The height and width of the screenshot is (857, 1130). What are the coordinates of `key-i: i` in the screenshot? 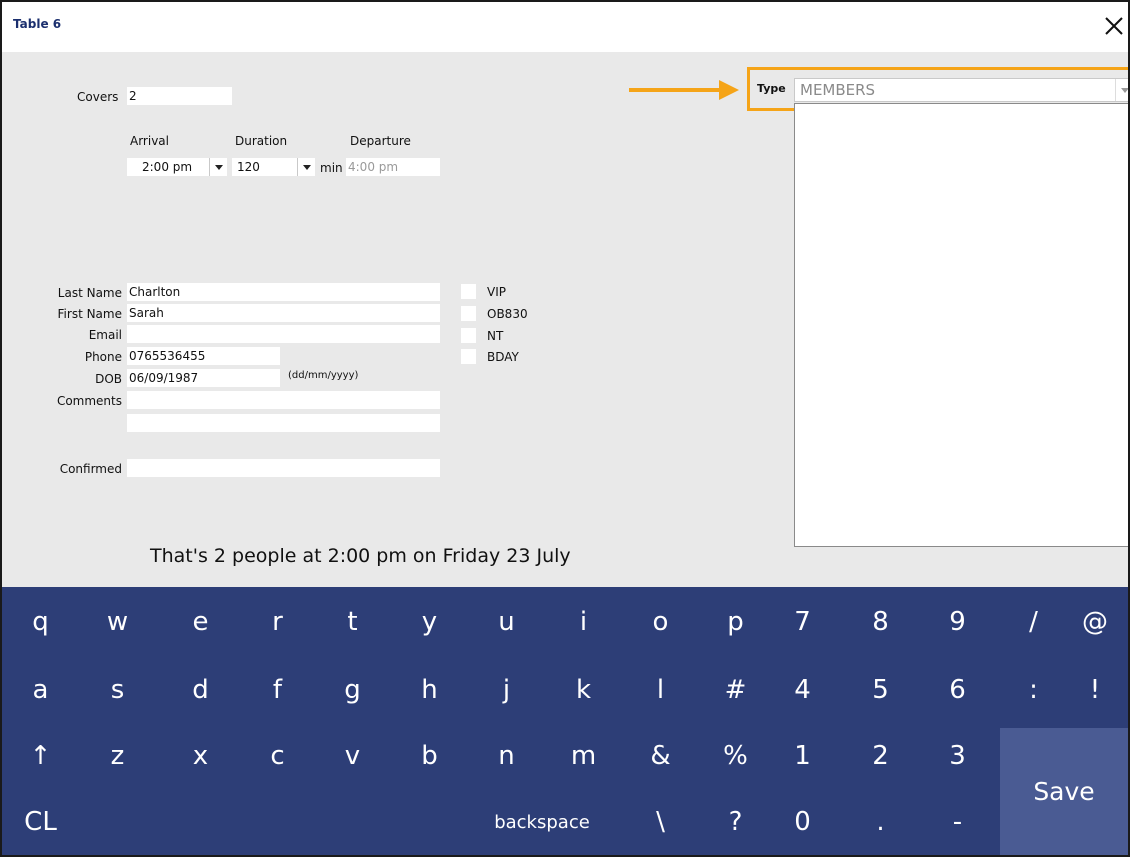 It's located at (583, 622).